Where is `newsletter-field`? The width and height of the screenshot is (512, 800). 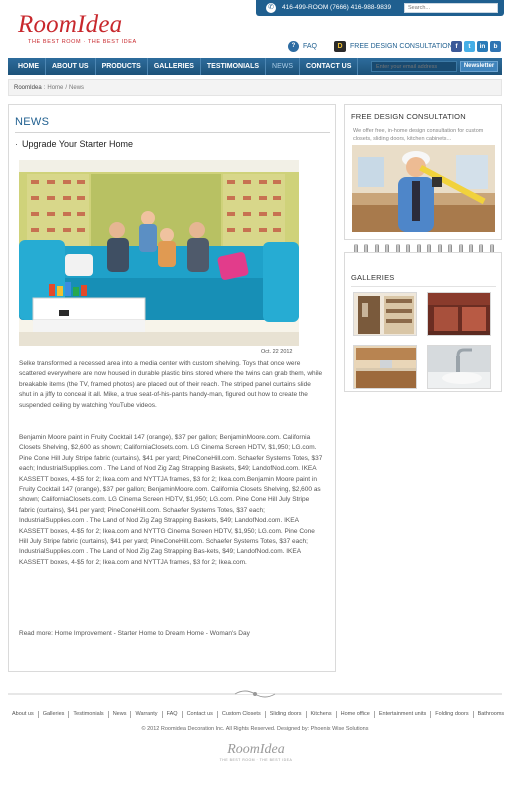
newsletter-field is located at coordinates (414, 66).